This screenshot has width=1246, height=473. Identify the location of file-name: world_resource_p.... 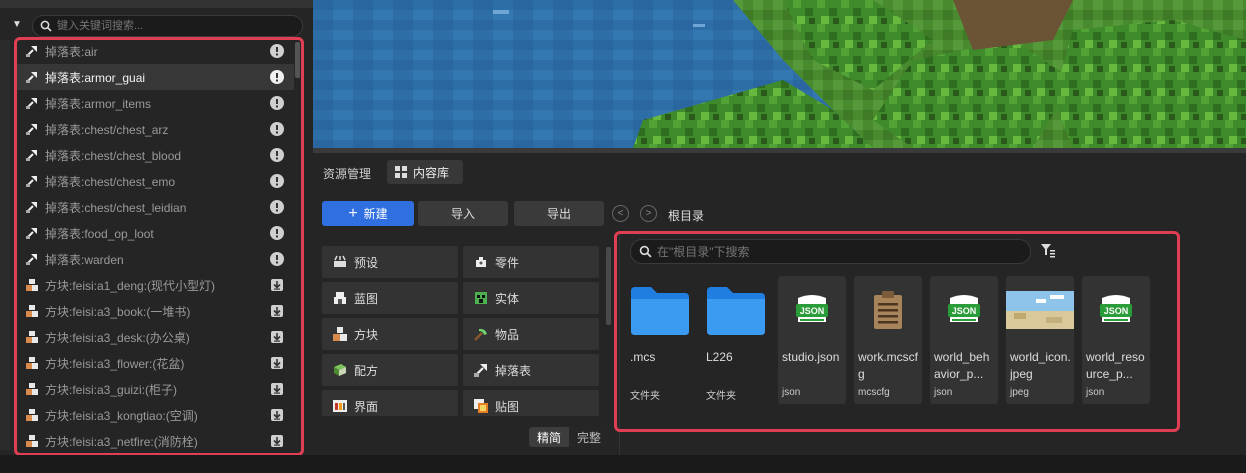
(1115, 365).